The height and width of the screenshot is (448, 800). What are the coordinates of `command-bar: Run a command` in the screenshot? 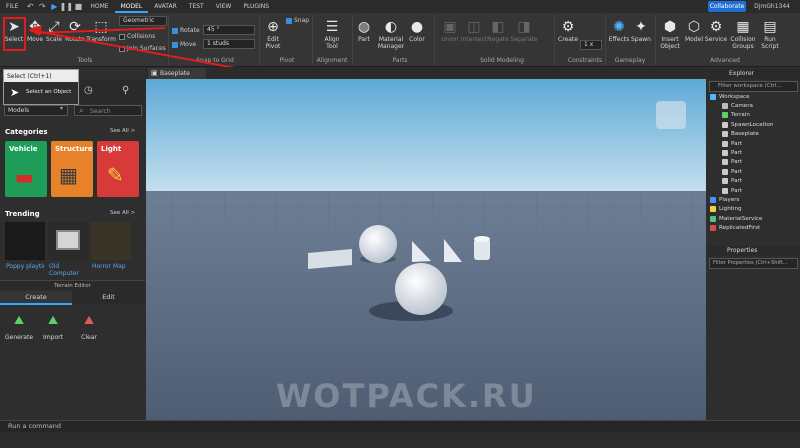 It's located at (400, 426).